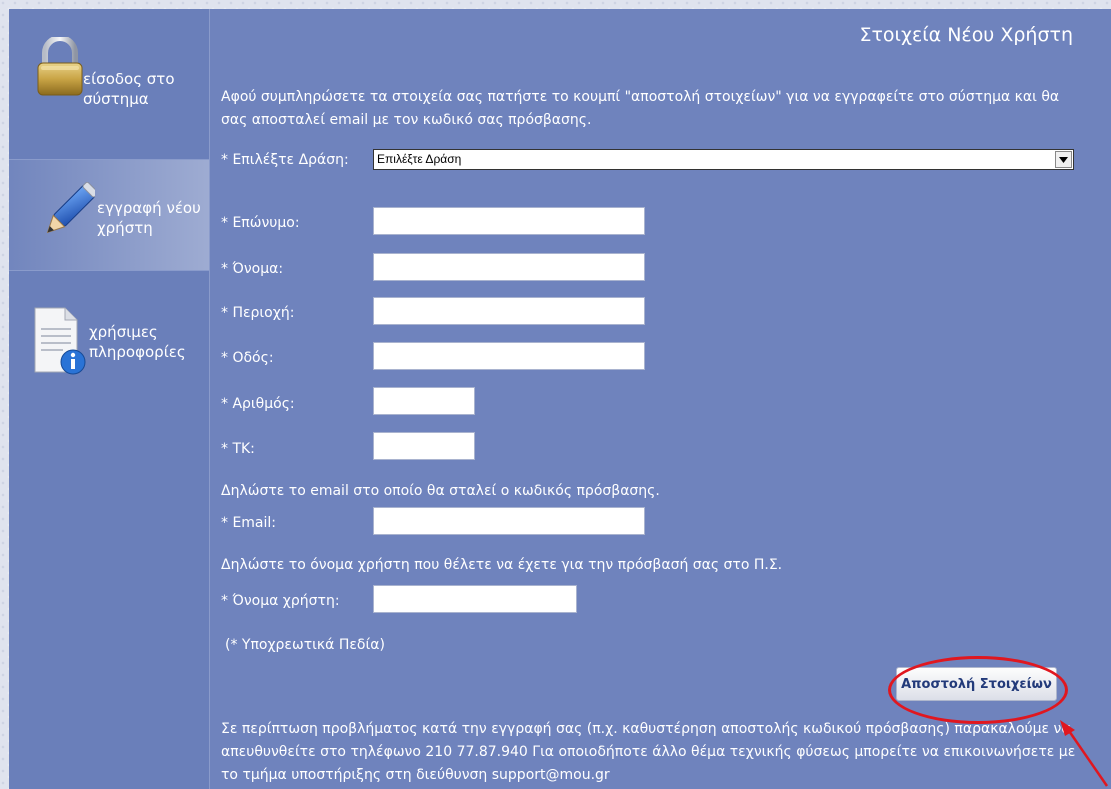 This screenshot has width=1111, height=789. I want to click on surname-label: * Επώνυμο:, so click(260, 223).